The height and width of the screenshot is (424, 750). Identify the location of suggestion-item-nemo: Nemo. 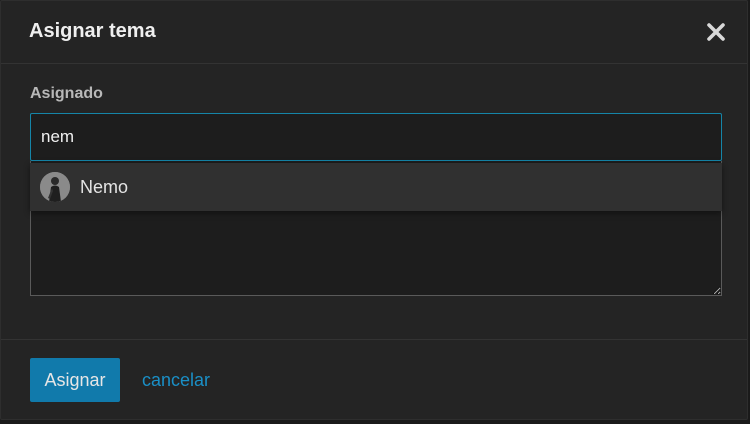
(376, 187).